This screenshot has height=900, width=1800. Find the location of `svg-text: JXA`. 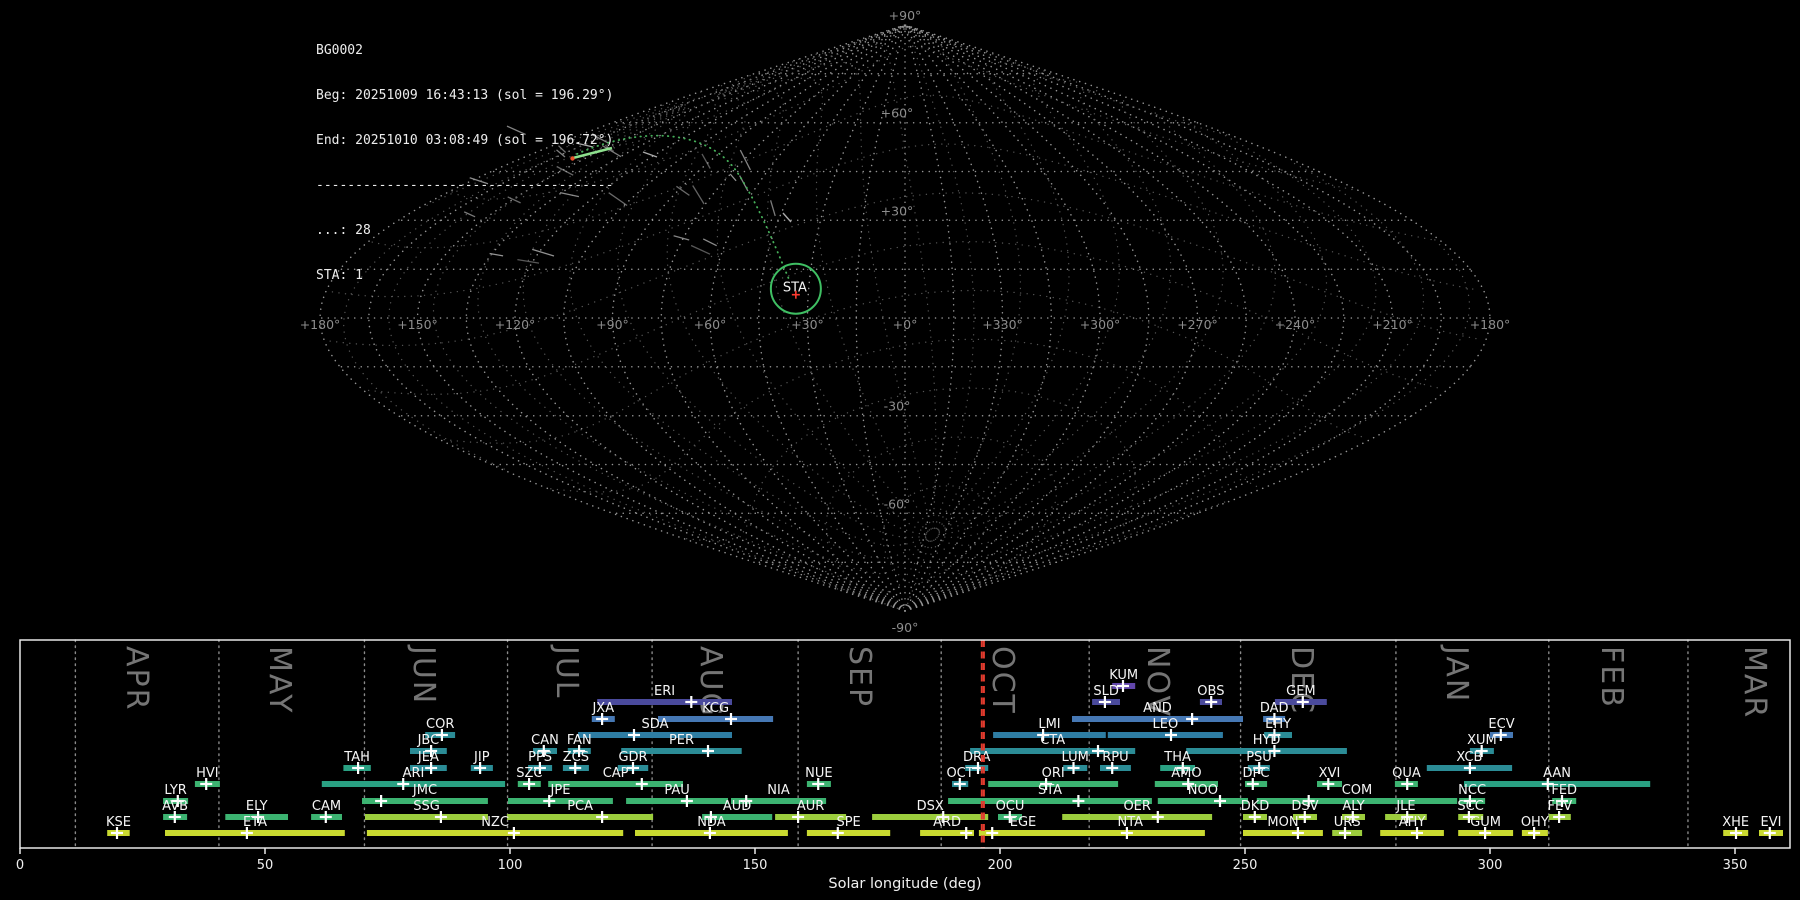

svg-text: JXA is located at coordinates (602, 708).